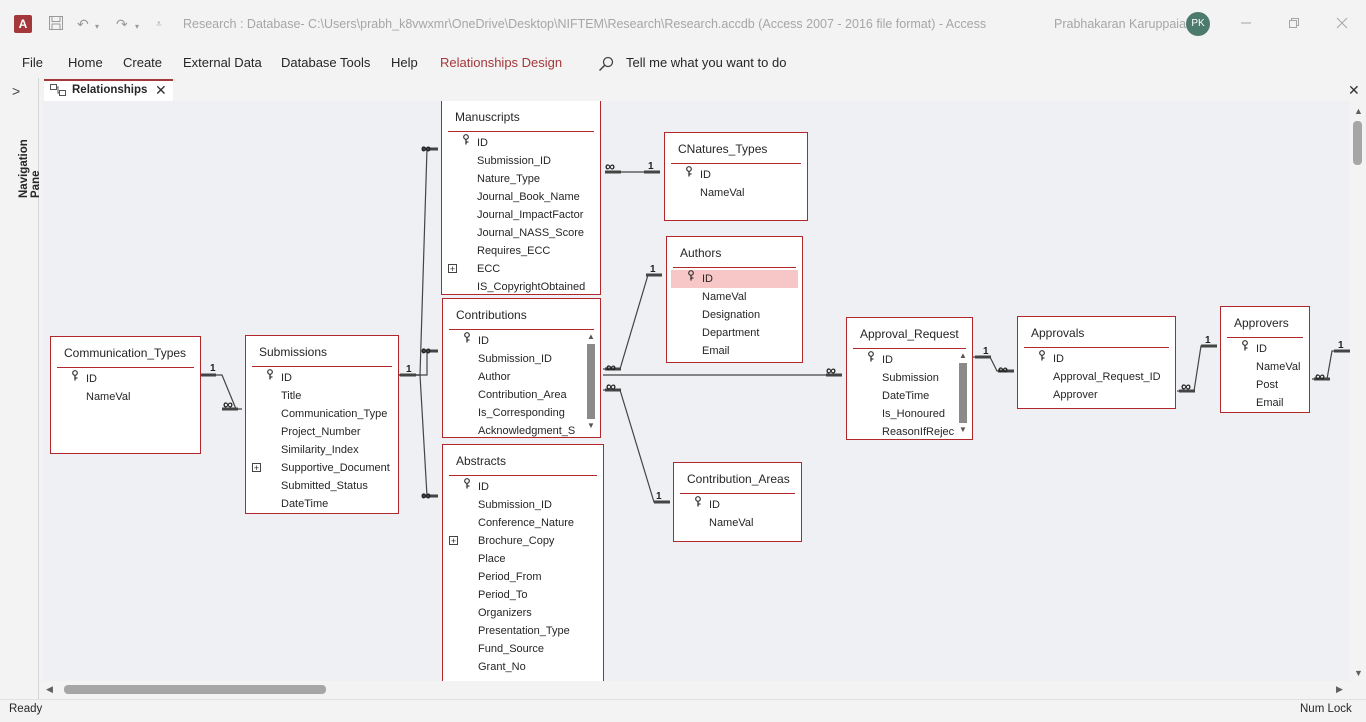 The width and height of the screenshot is (1366, 722). Describe the element at coordinates (1358, 391) in the screenshot. I see `vertical-scrollbar` at that location.